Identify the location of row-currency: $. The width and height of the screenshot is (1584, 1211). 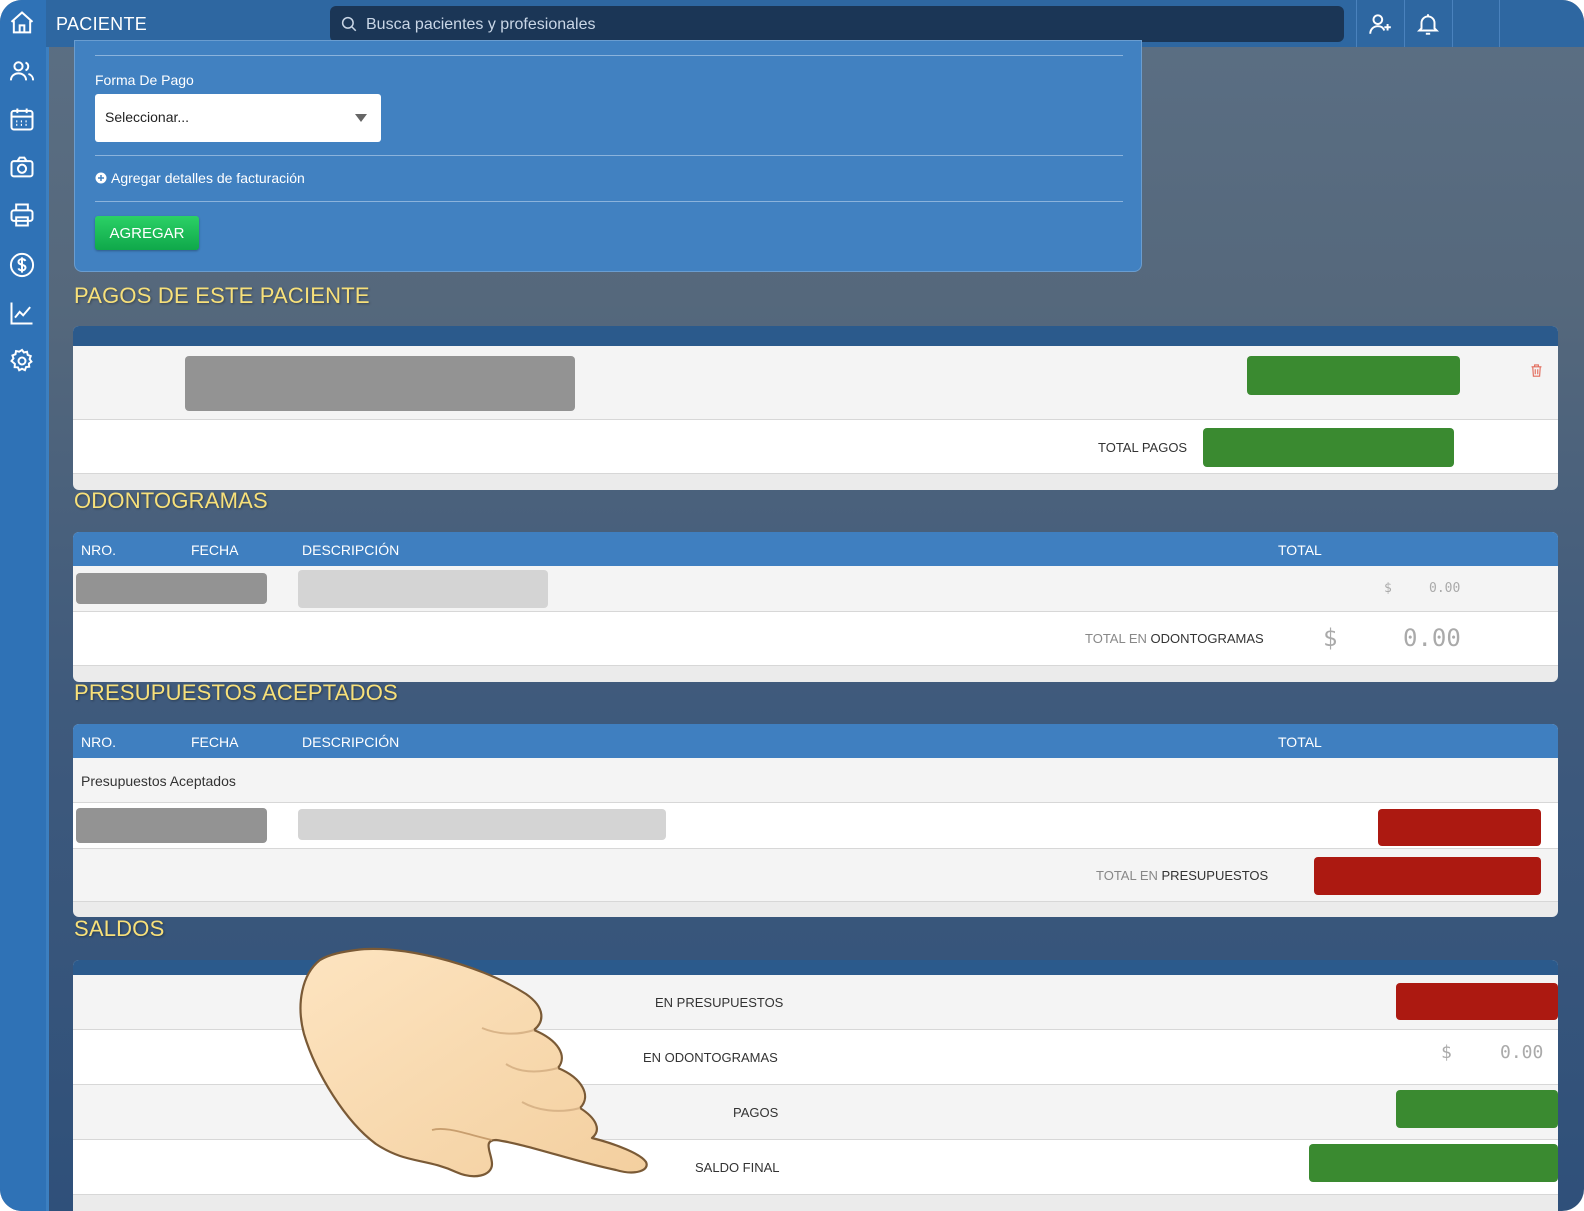
(1388, 588).